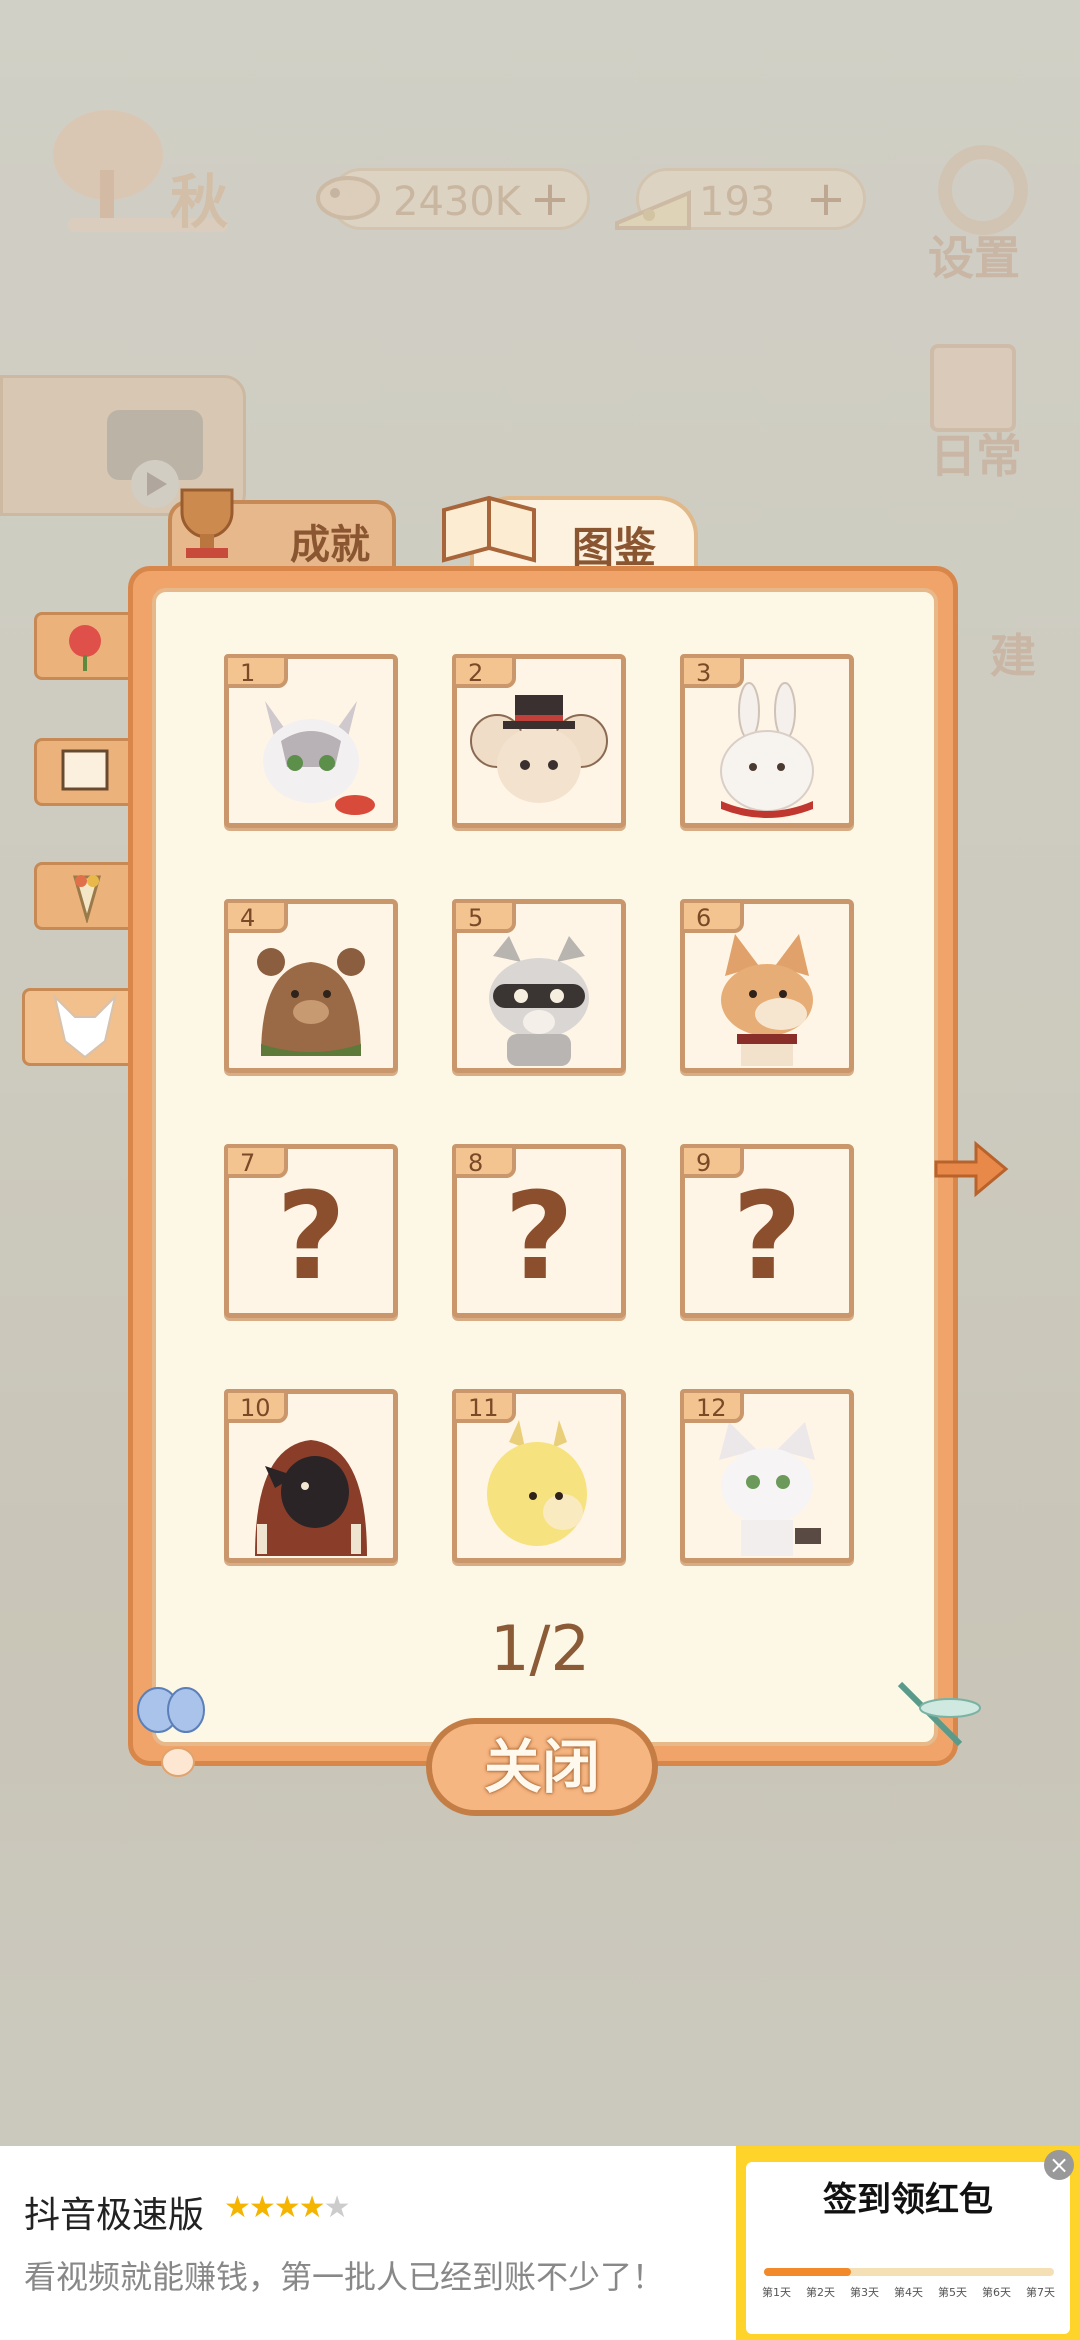 Image resolution: width=1080 pixels, height=2340 pixels. Describe the element at coordinates (712, 916) in the screenshot. I see `card-number: 6` at that location.